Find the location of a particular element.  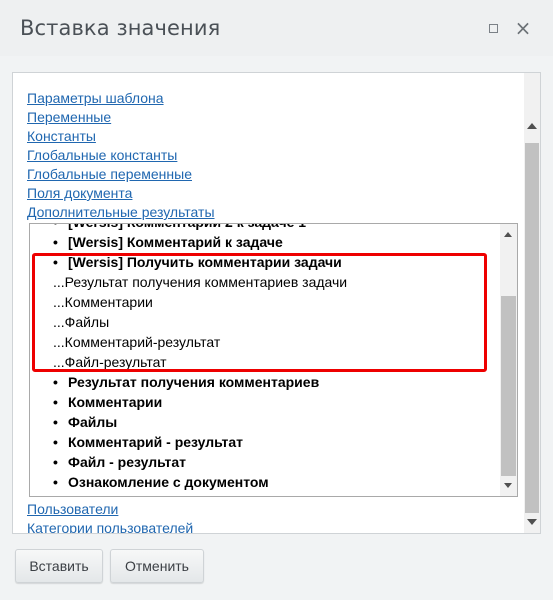

maximize-icon is located at coordinates (493, 29).